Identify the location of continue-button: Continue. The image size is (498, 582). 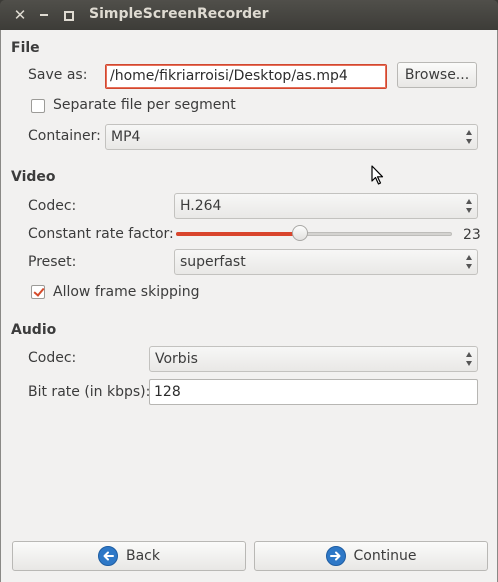
(371, 556).